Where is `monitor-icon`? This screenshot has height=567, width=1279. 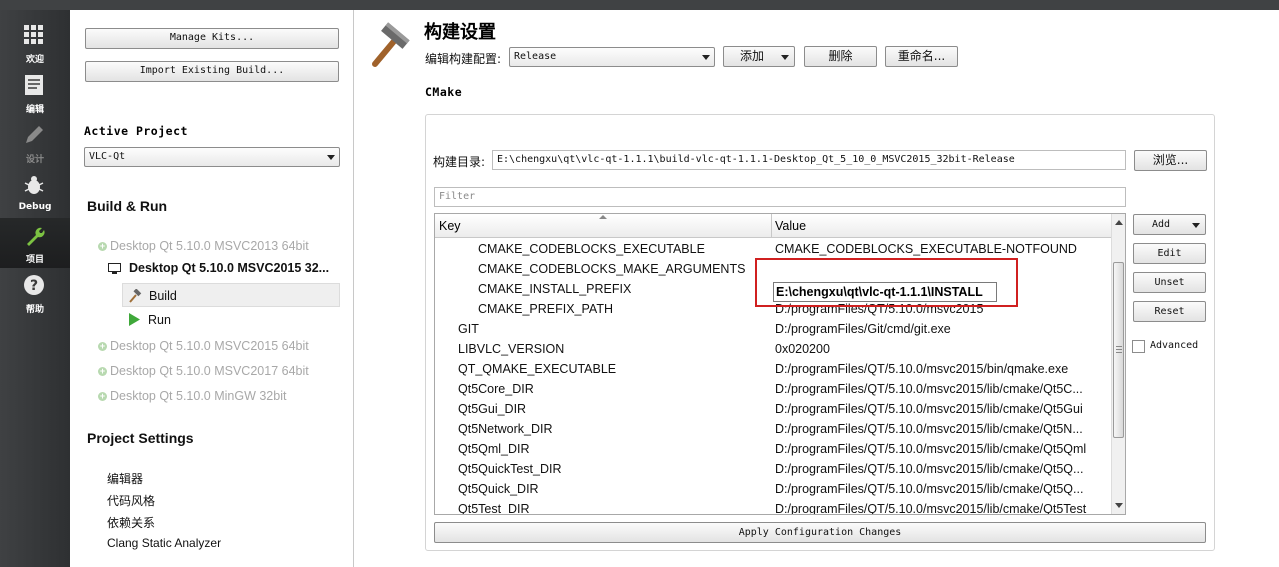 monitor-icon is located at coordinates (114, 268).